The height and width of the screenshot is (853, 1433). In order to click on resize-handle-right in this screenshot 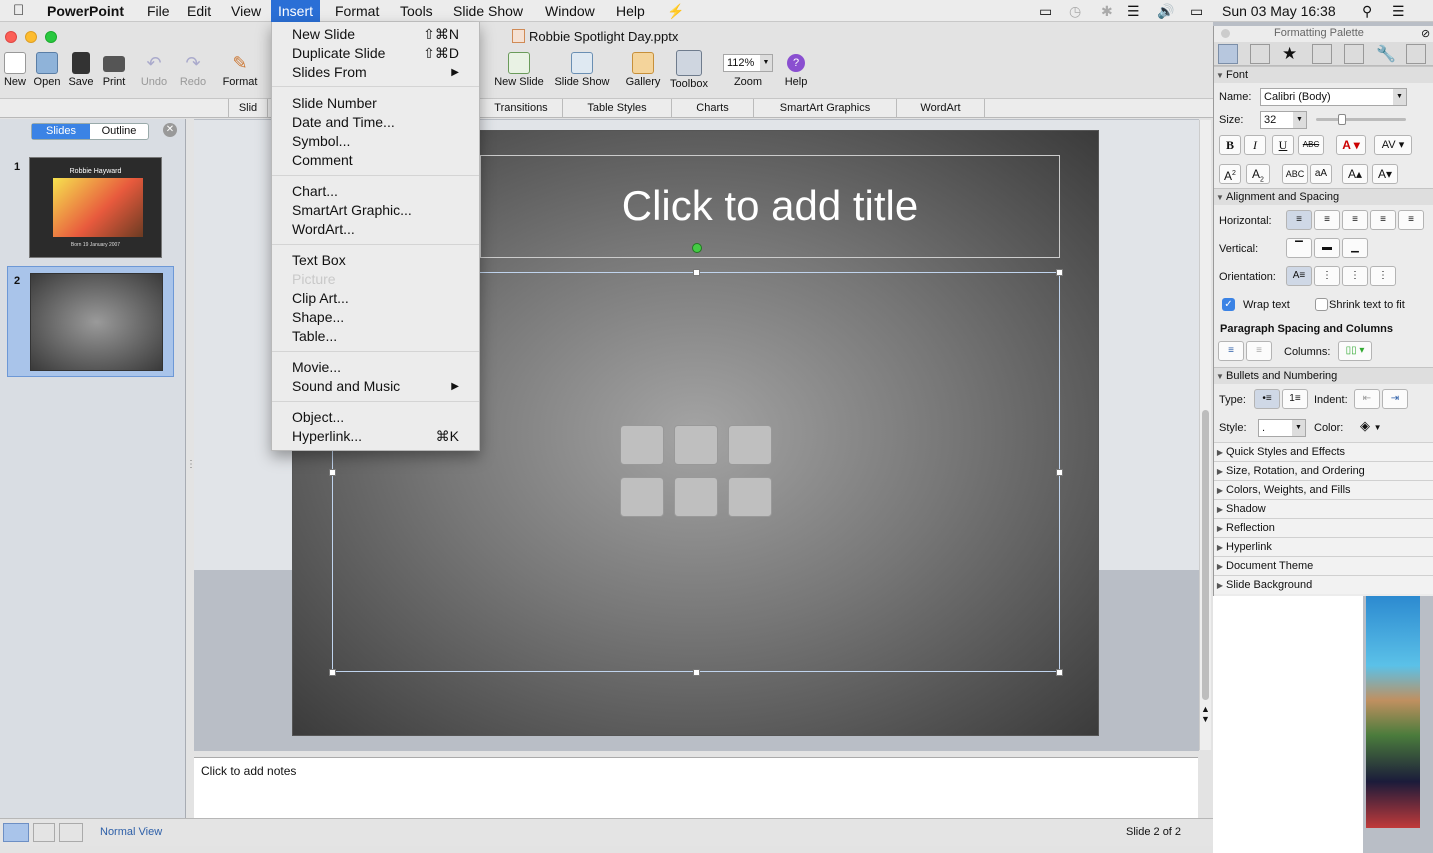, I will do `click(1059, 472)`.